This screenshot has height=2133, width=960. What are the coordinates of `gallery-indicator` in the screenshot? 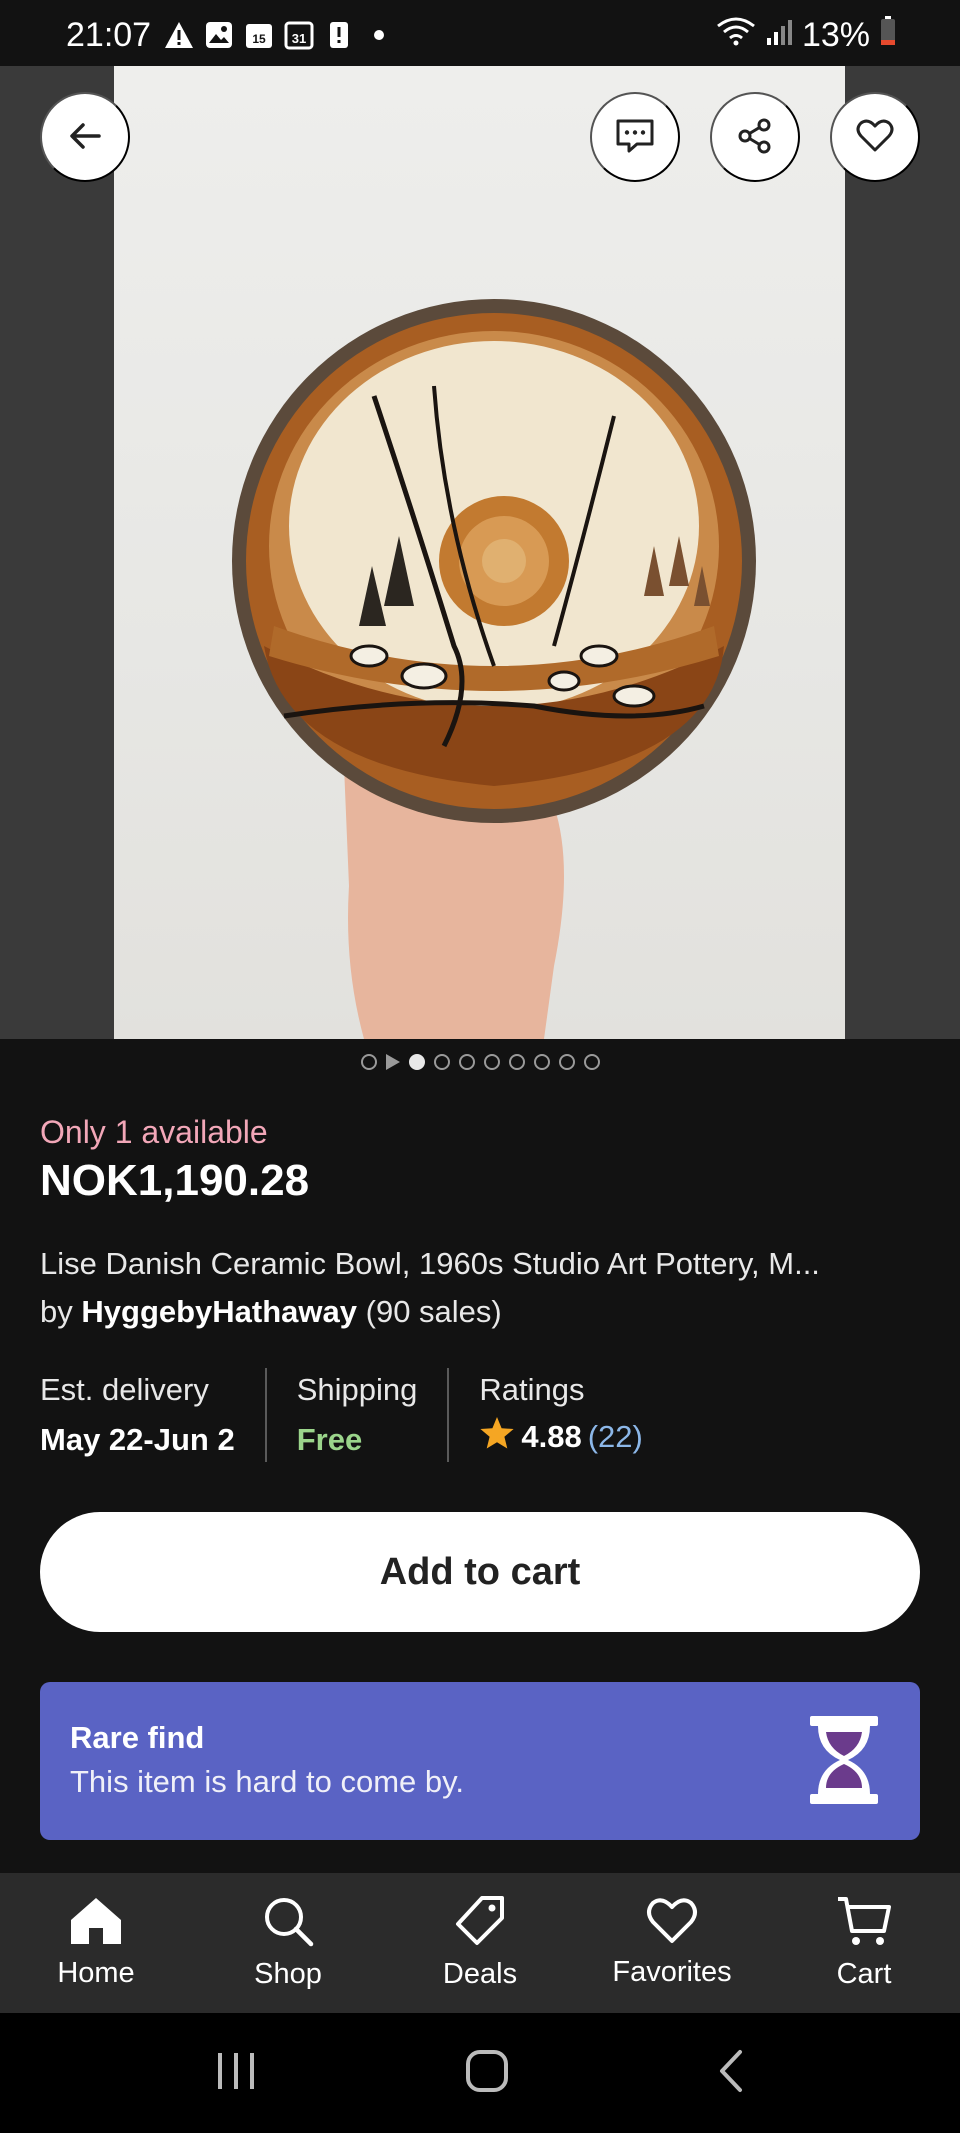 It's located at (480, 1062).